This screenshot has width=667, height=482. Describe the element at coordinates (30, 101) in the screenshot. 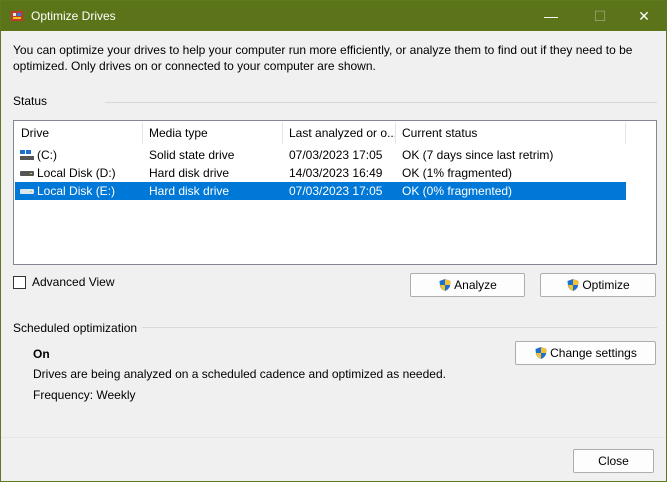

I see `status-section-label: Status` at that location.